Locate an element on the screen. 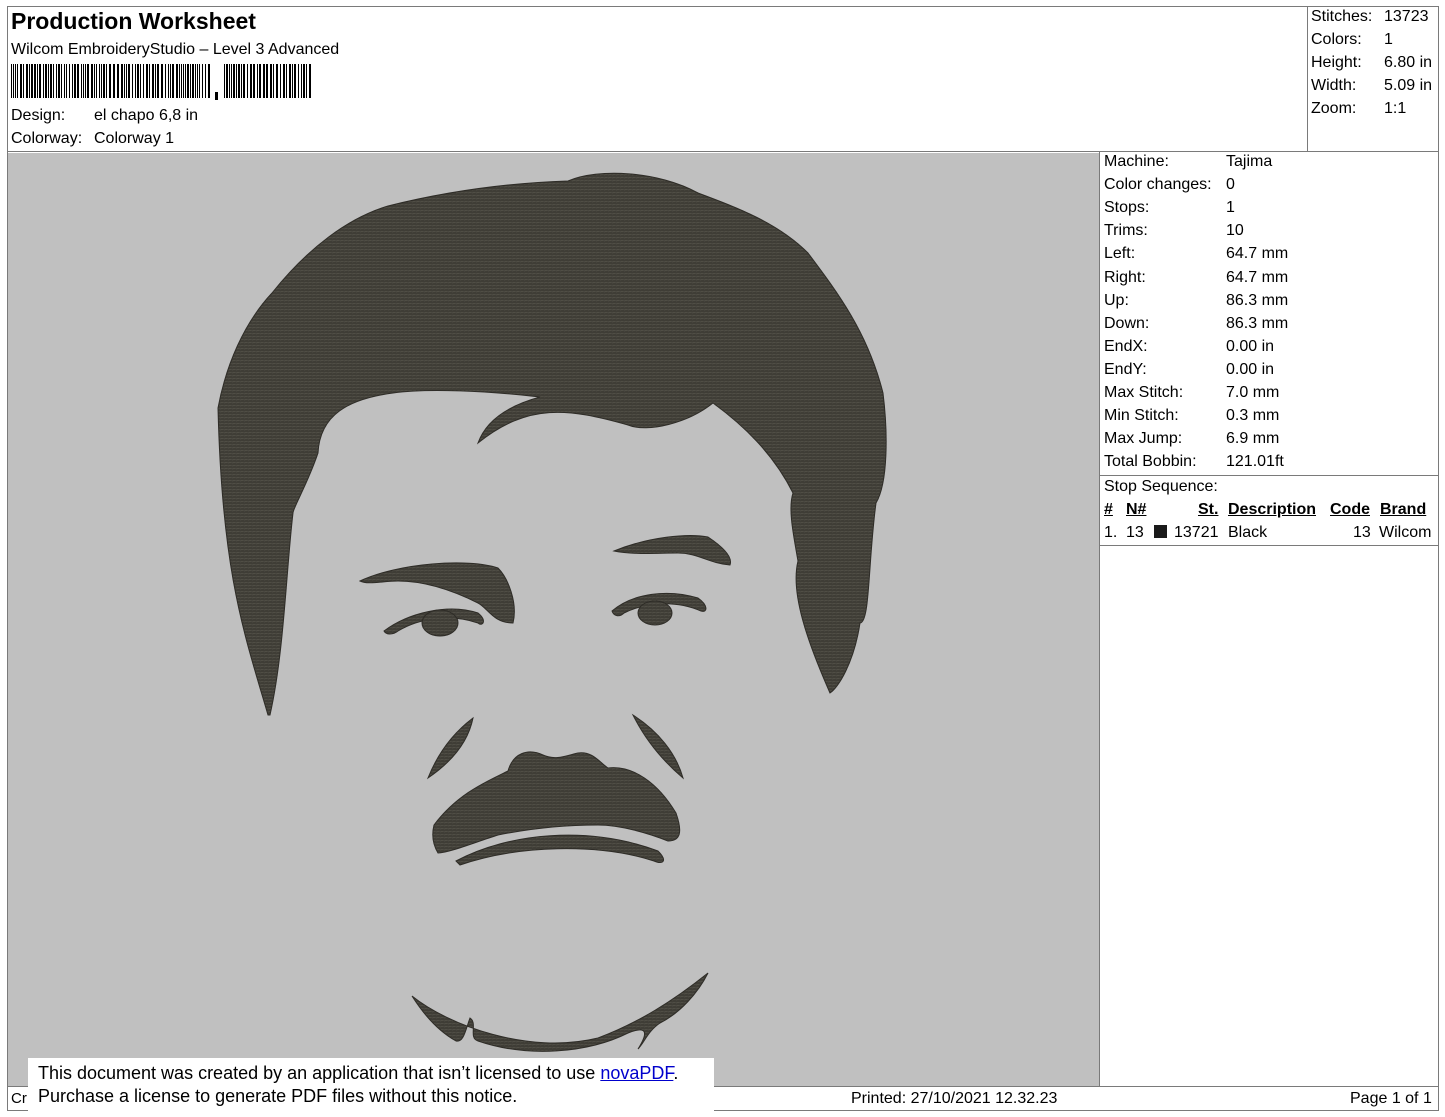 The image size is (1445, 1117). summary-label: Stitches: is located at coordinates (1342, 16).